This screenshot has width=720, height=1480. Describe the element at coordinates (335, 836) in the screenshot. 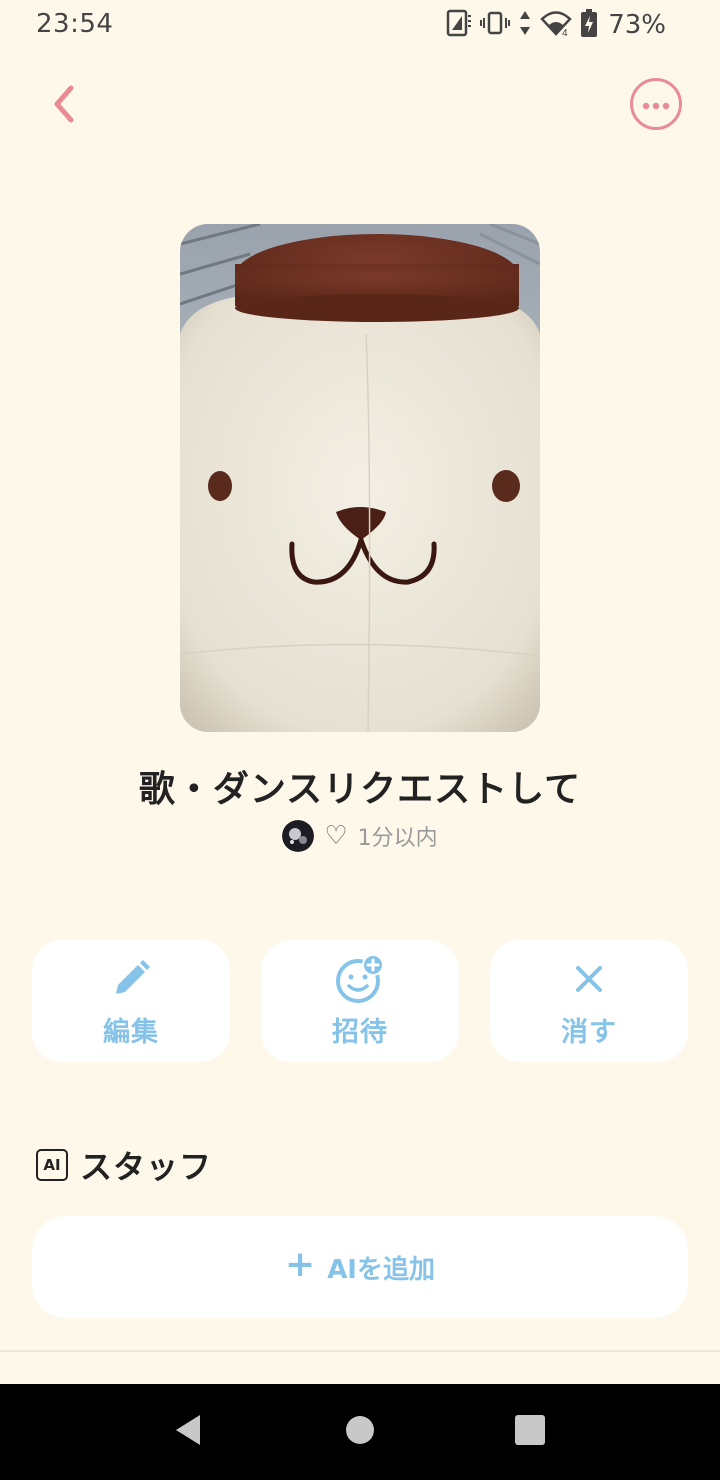

I see `heart-icon: ♡` at that location.